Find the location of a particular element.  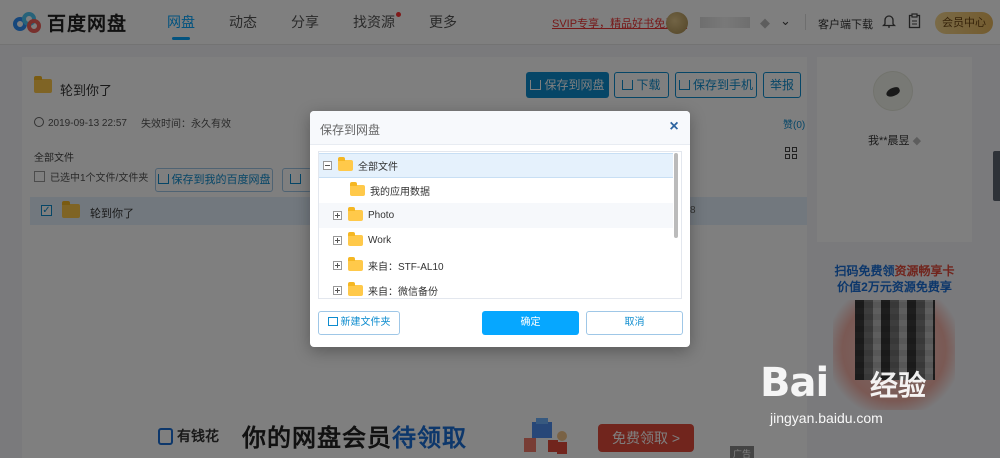

collapse-icon is located at coordinates (327, 165).